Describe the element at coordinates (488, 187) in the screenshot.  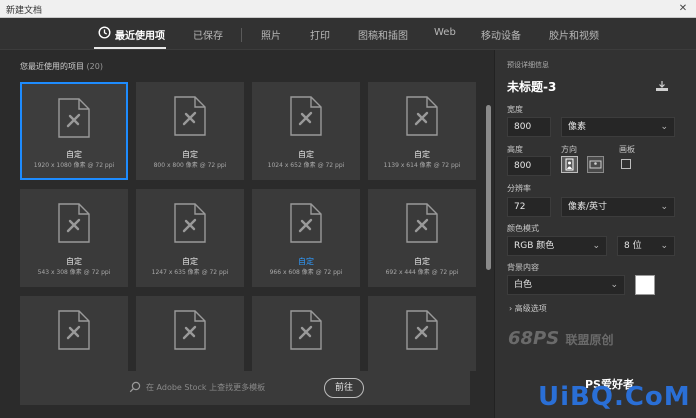
I see `scrollbar-thumb` at that location.